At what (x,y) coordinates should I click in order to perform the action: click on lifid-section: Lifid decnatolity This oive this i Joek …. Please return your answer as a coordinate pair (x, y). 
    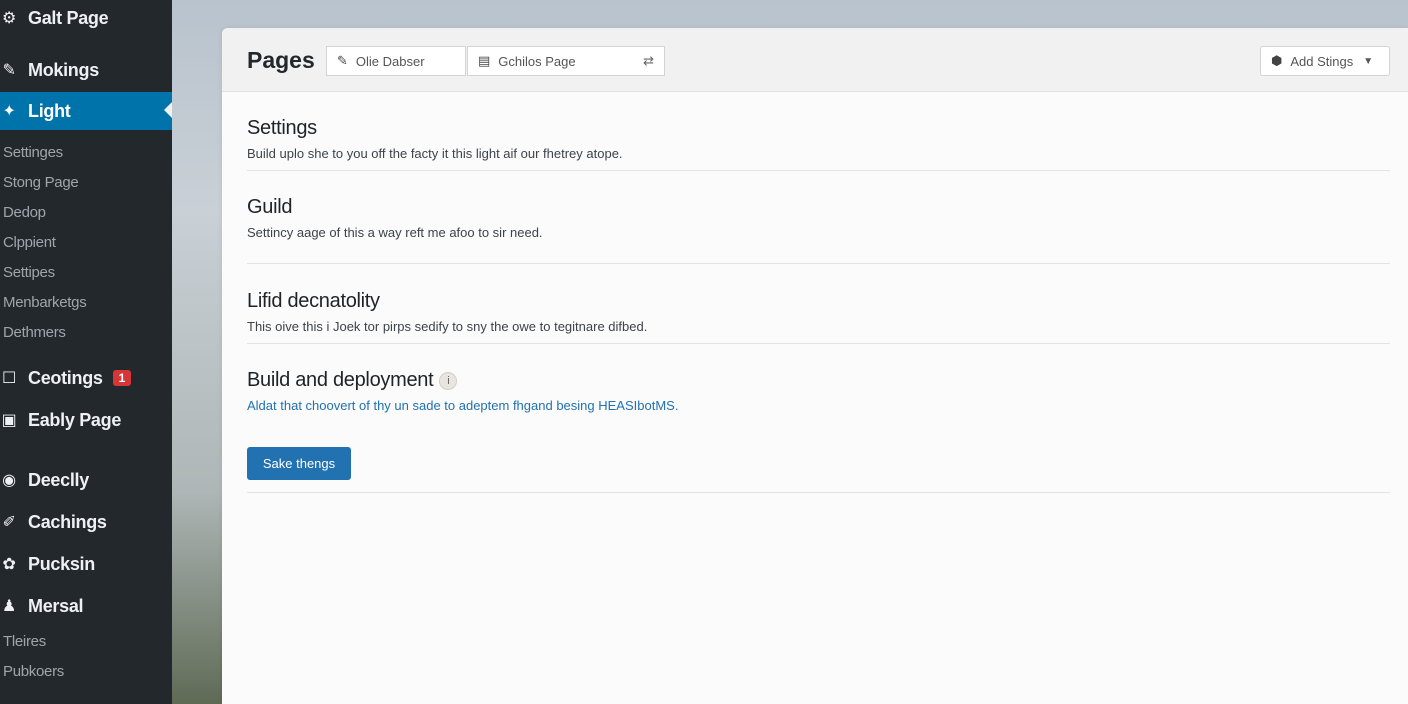
    Looking at the image, I should click on (818, 317).